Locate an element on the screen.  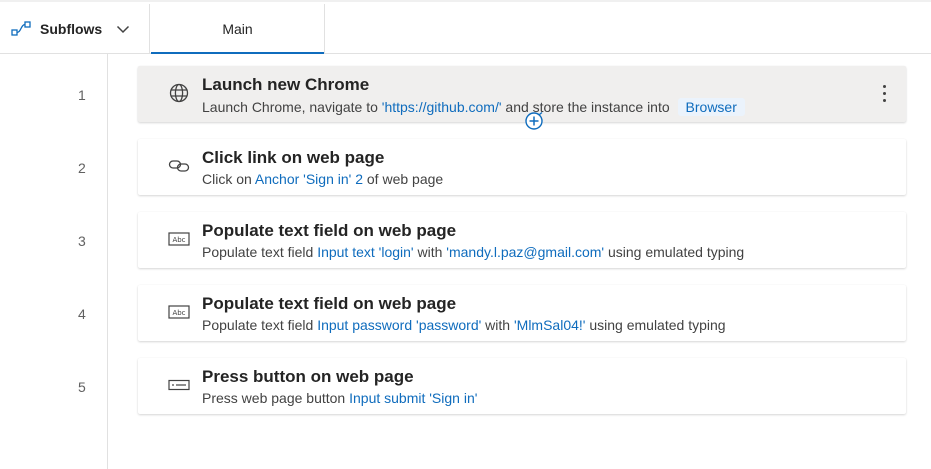
line-number: 5 is located at coordinates (82, 387).